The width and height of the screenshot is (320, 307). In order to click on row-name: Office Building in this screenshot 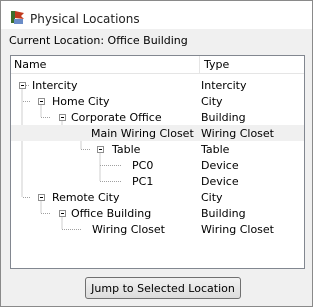, I will do `click(111, 213)`.